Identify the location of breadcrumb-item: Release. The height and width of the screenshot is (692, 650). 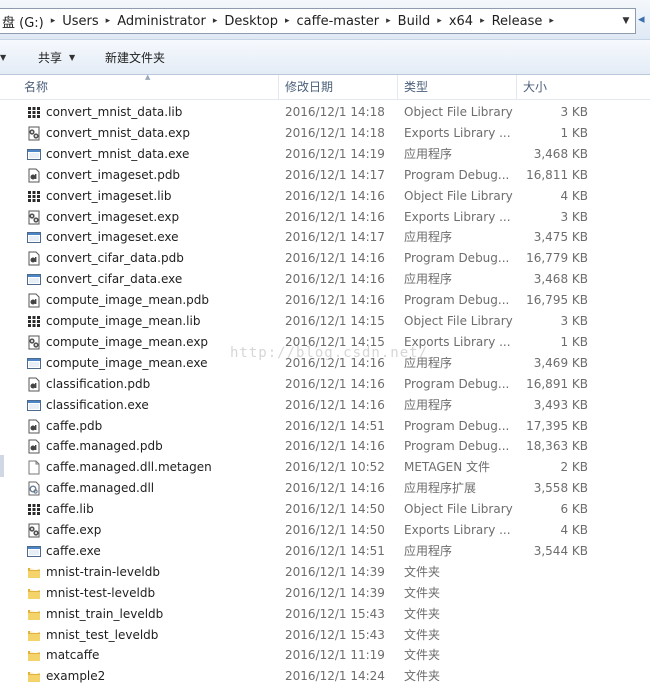
(517, 21).